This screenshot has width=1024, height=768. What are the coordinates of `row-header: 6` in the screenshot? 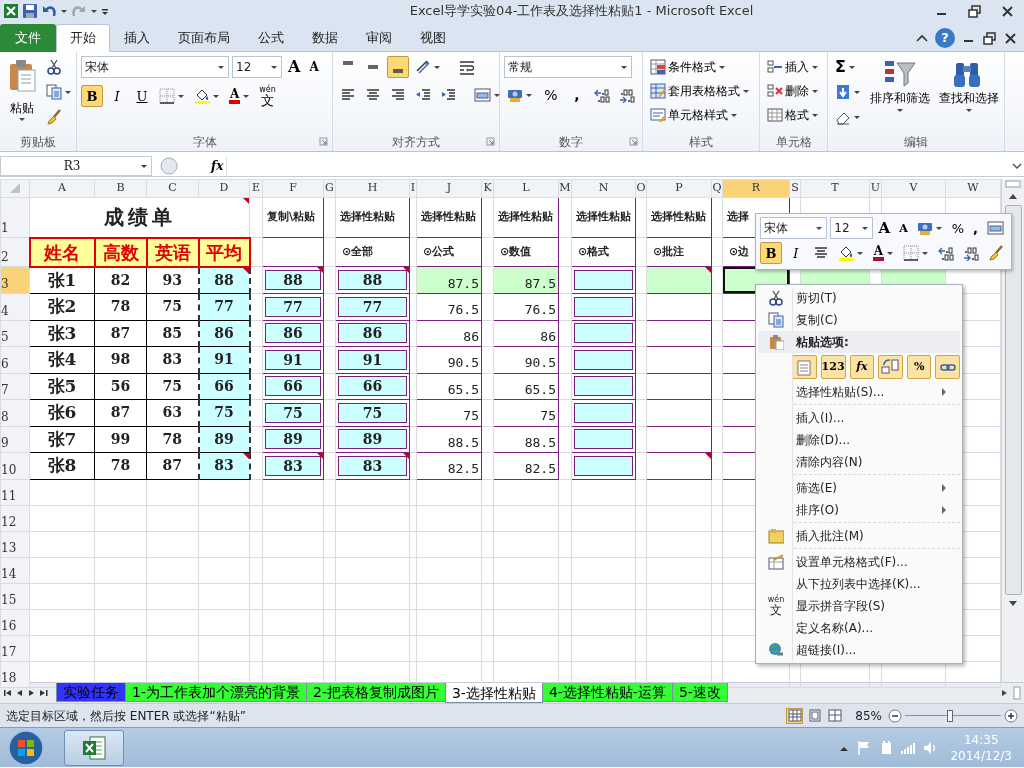 It's located at (15, 359).